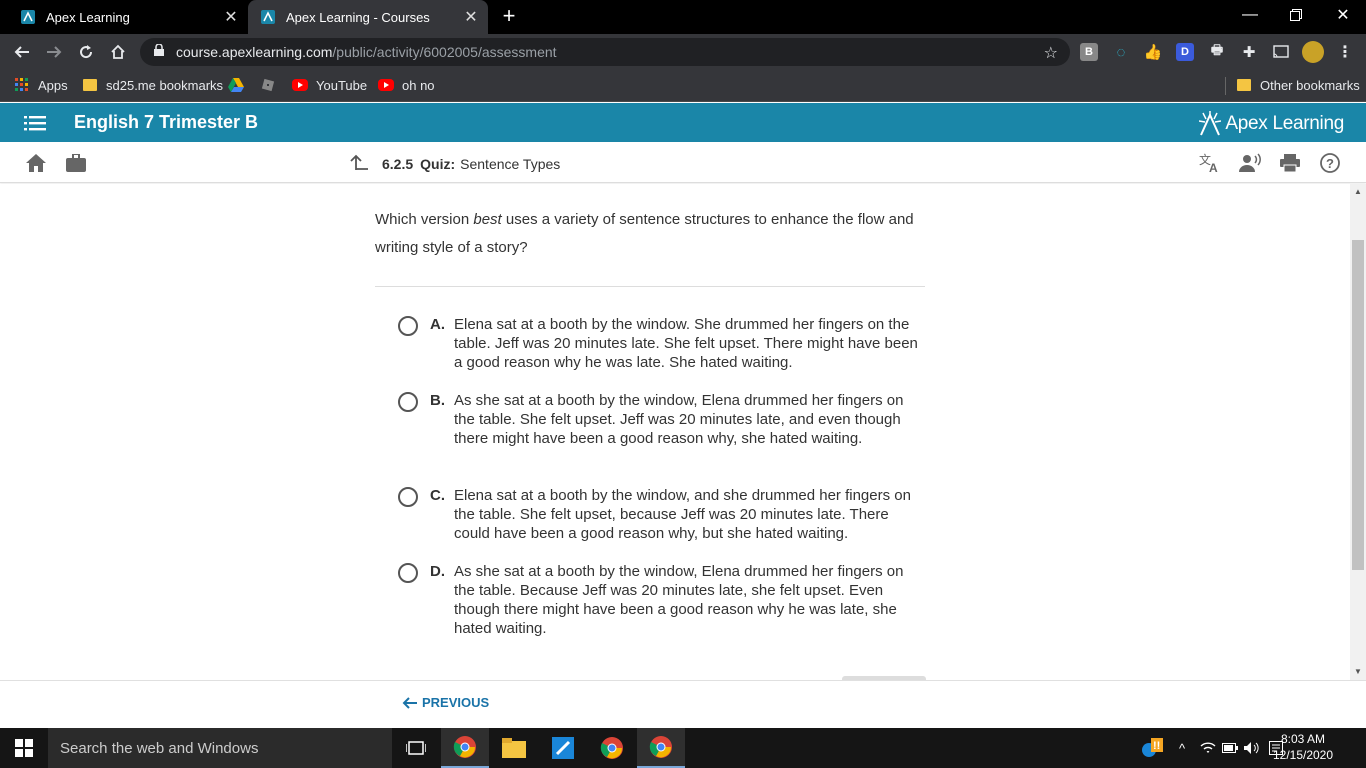 The image size is (1366, 768). Describe the element at coordinates (487, 219) in the screenshot. I see `prompt-emphasis: best` at that location.